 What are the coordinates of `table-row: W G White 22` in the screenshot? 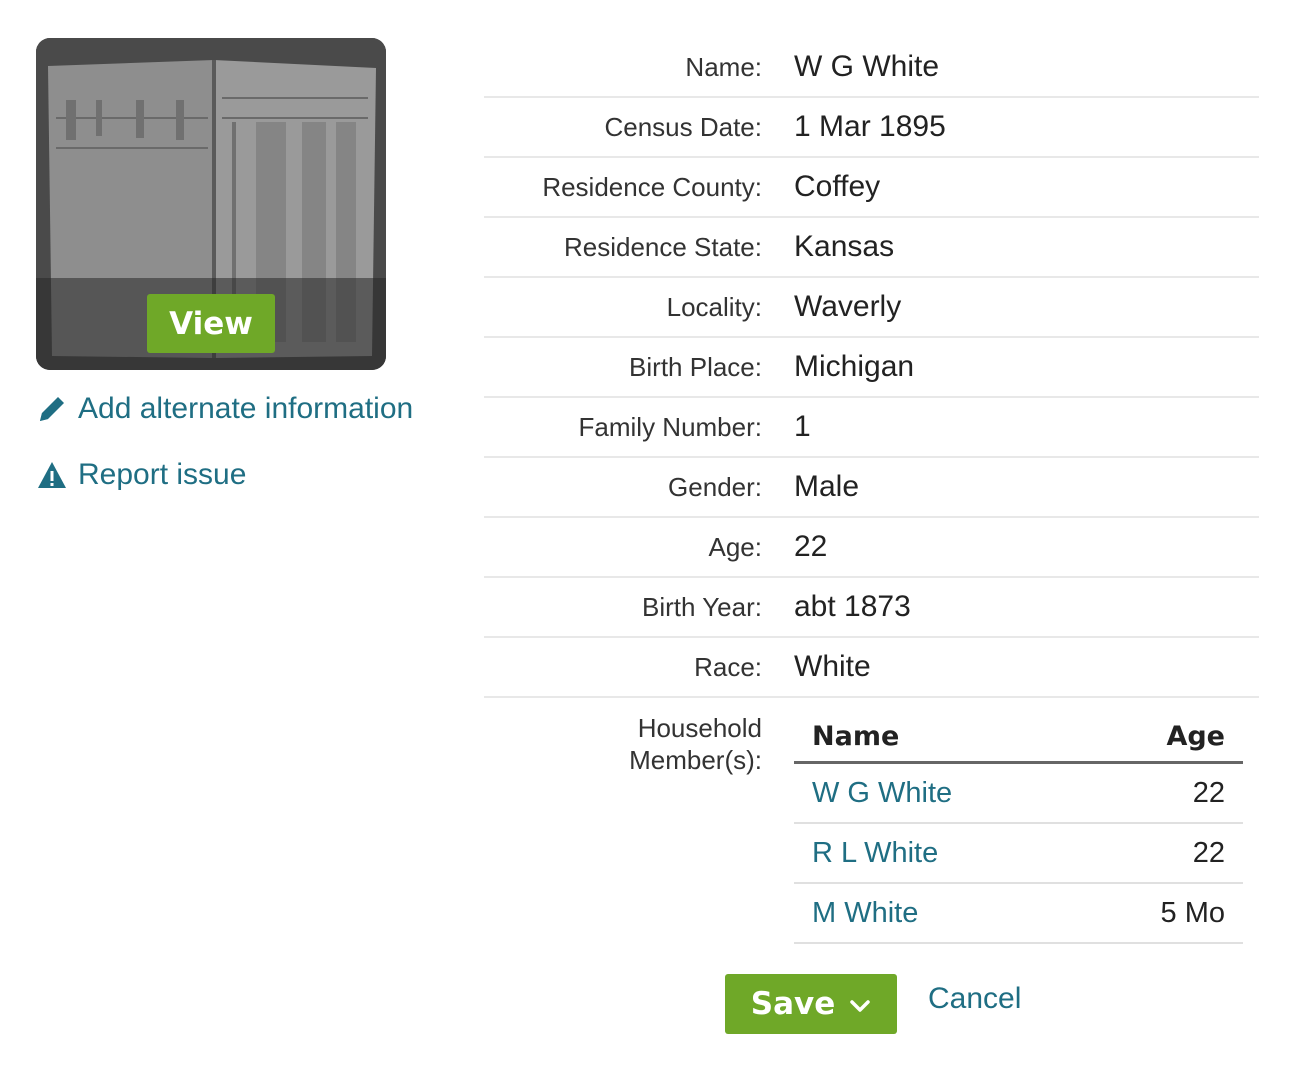 It's located at (1018, 794).